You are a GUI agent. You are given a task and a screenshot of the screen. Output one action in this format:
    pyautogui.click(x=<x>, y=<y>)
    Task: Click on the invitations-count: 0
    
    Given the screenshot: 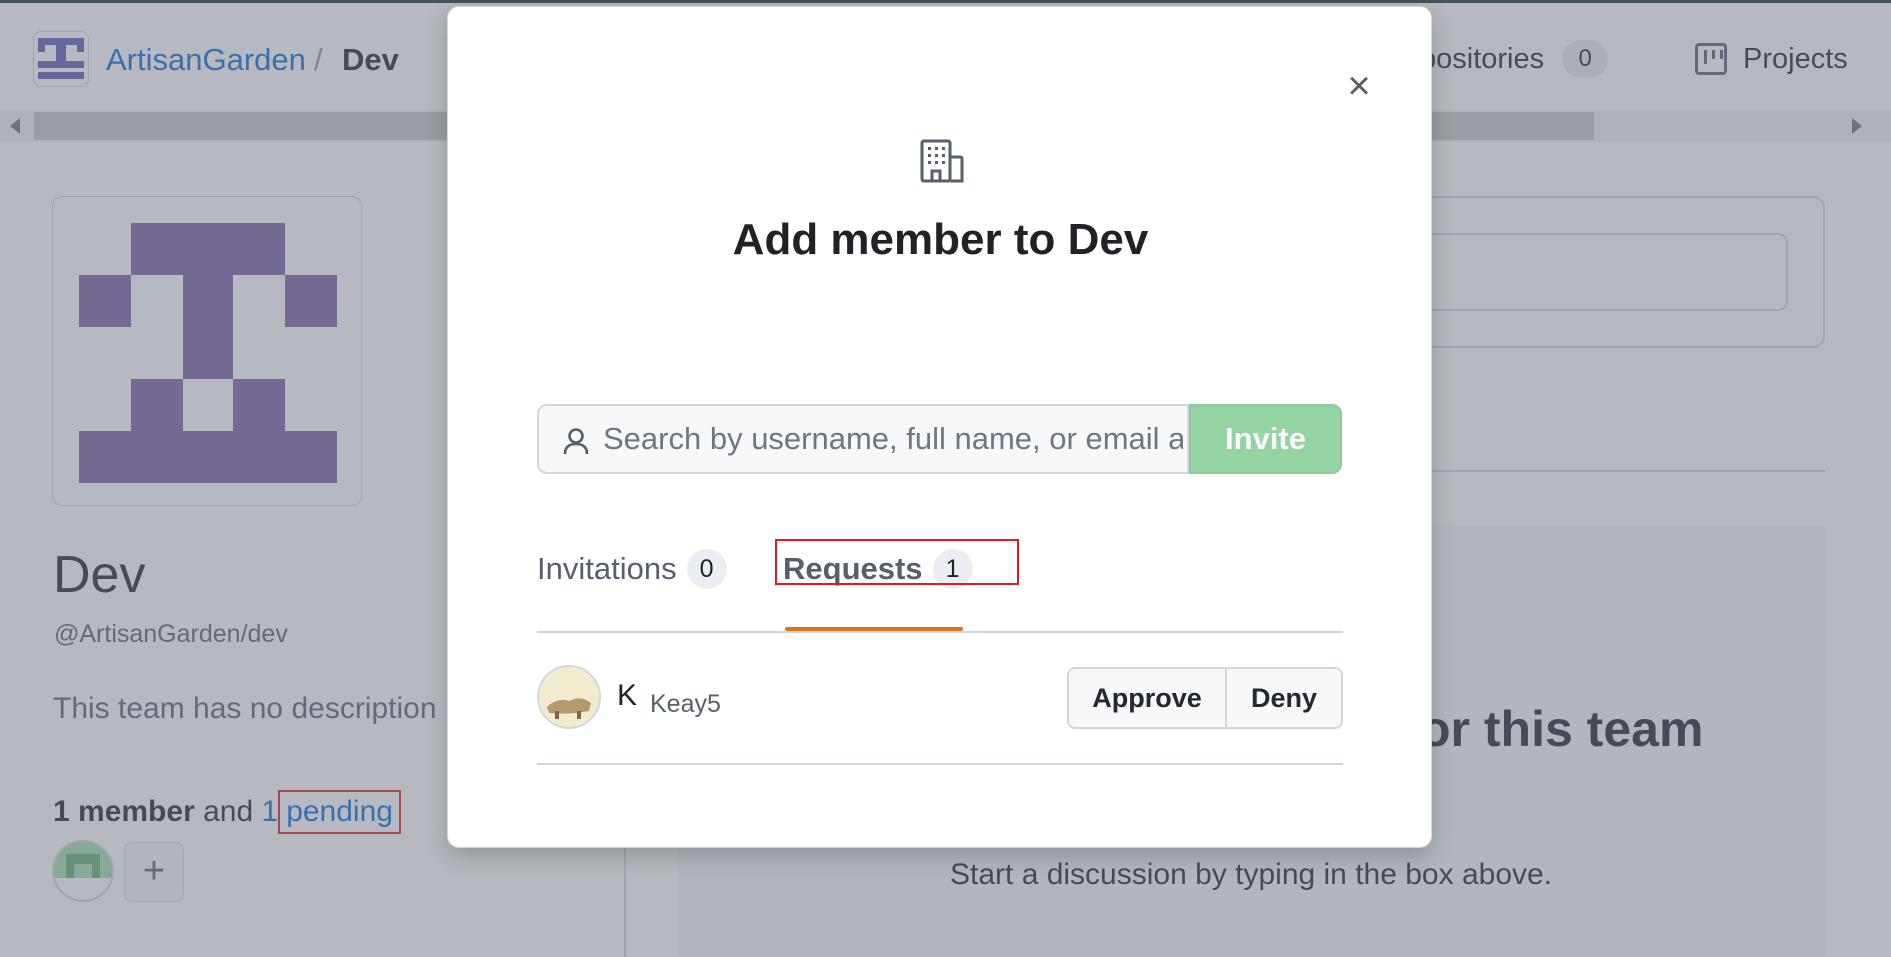 What is the action you would take?
    pyautogui.click(x=706, y=569)
    